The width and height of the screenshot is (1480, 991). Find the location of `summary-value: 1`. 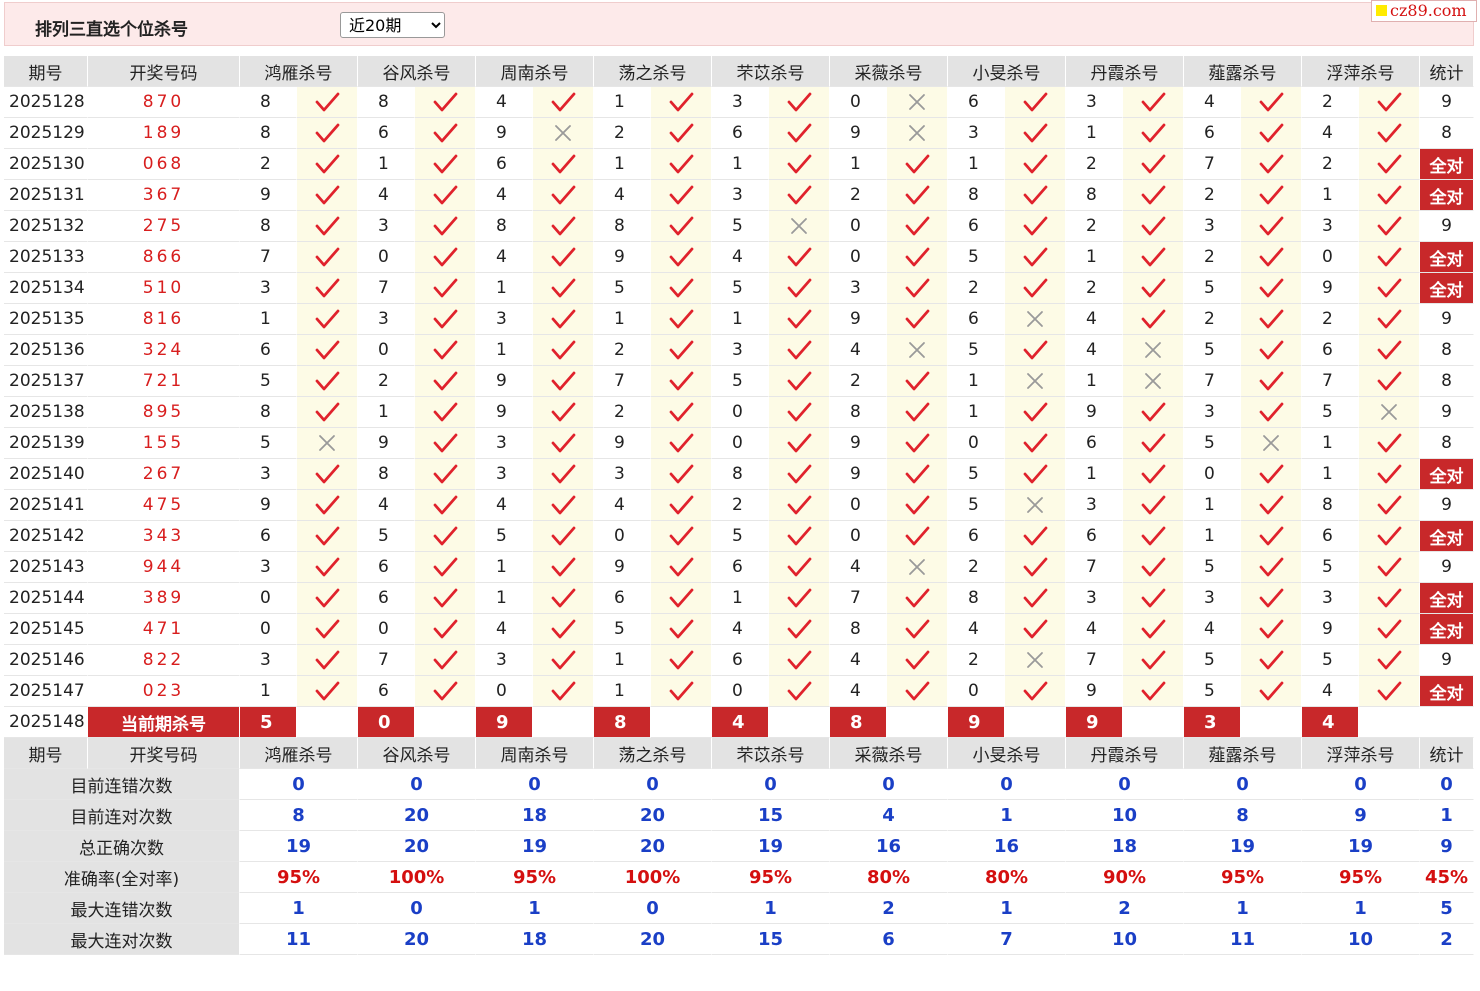

summary-value: 1 is located at coordinates (1007, 815).